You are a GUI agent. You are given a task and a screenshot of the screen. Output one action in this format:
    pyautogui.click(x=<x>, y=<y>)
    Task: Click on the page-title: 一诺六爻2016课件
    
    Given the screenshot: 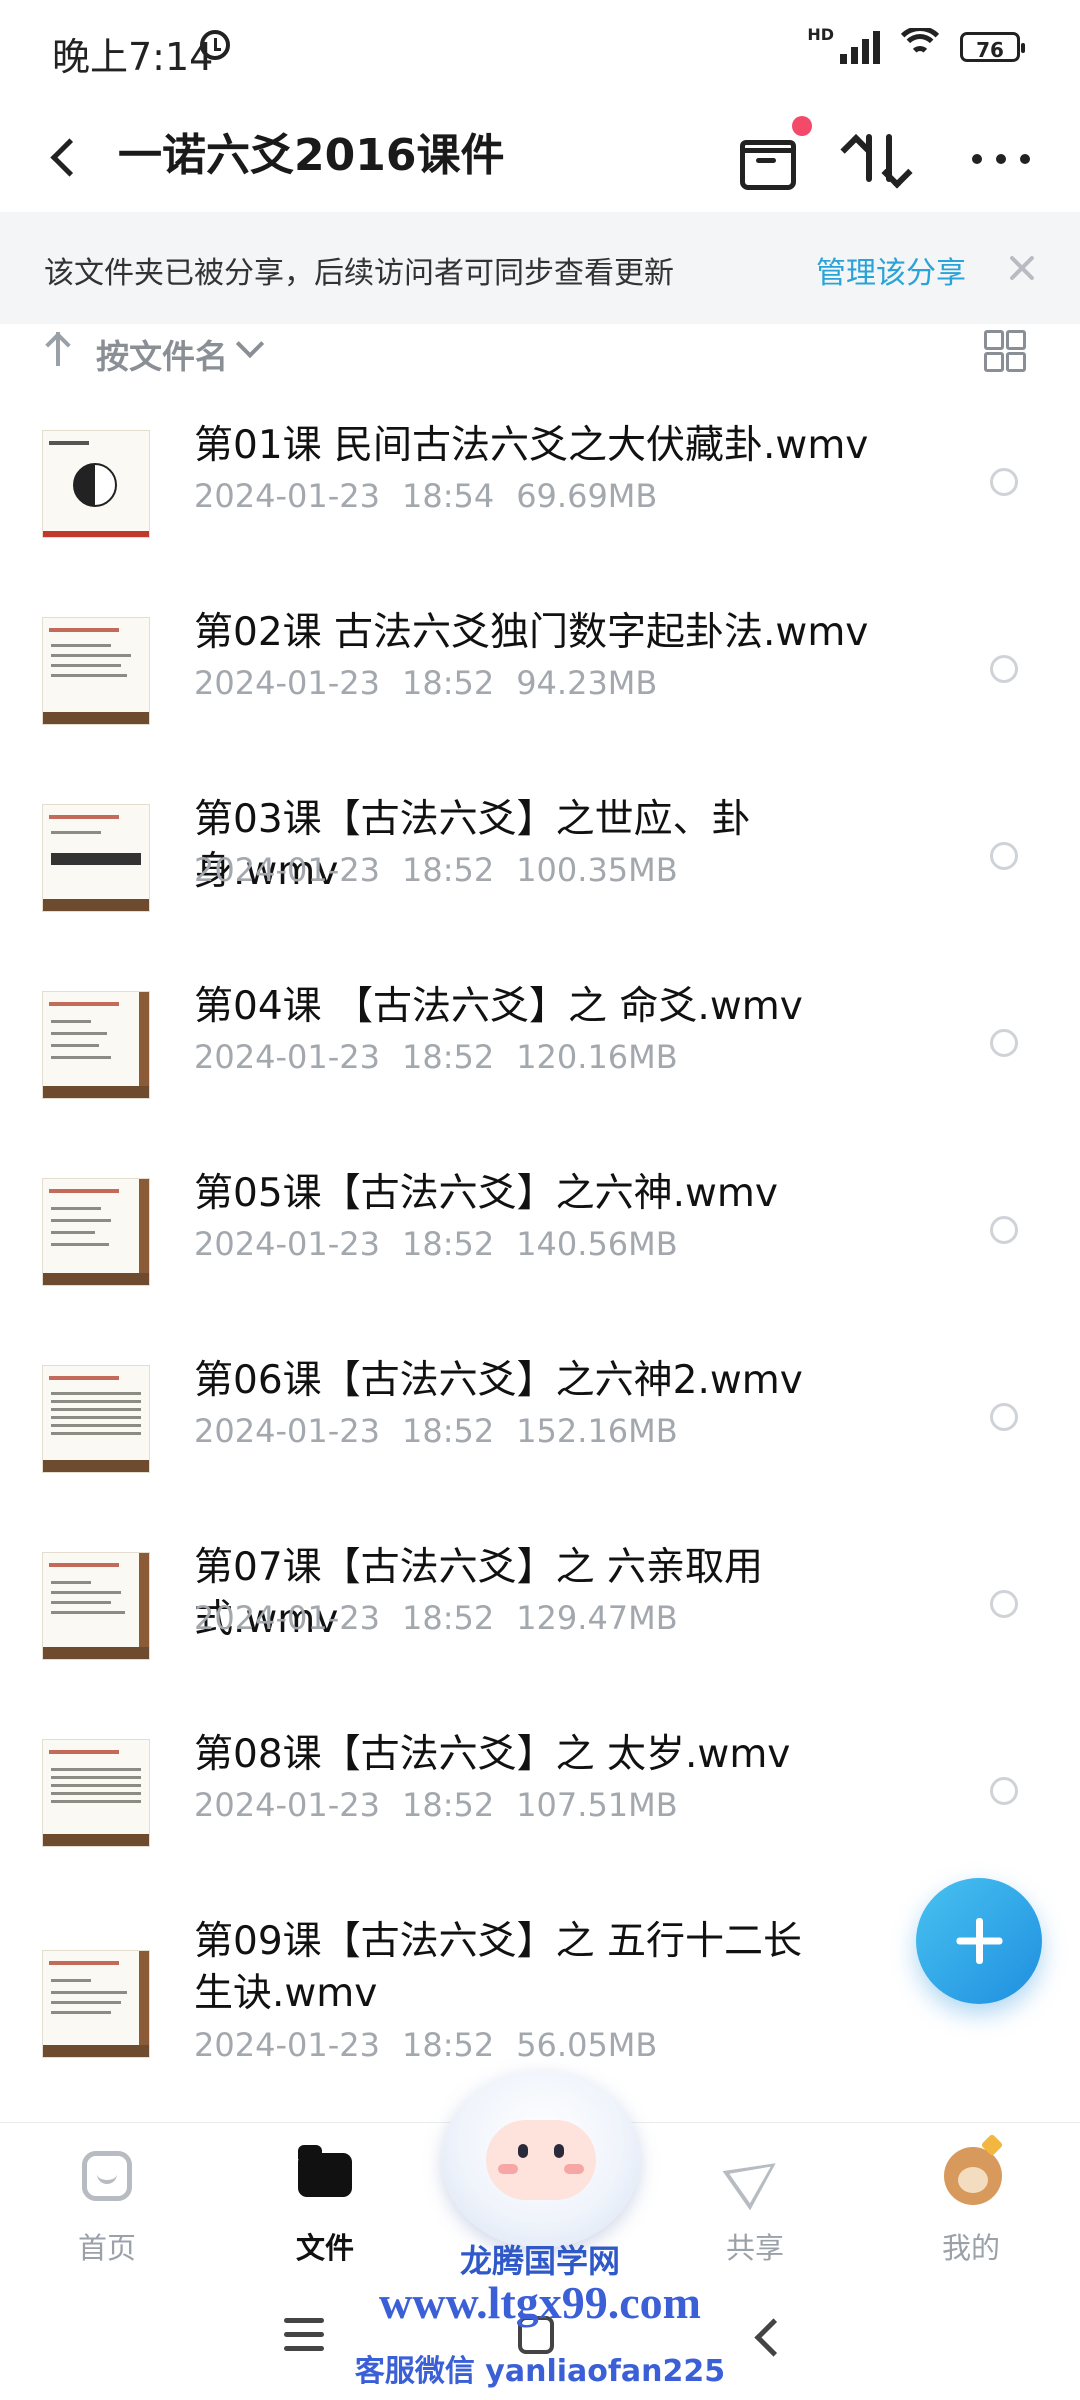 What is the action you would take?
    pyautogui.click(x=311, y=155)
    